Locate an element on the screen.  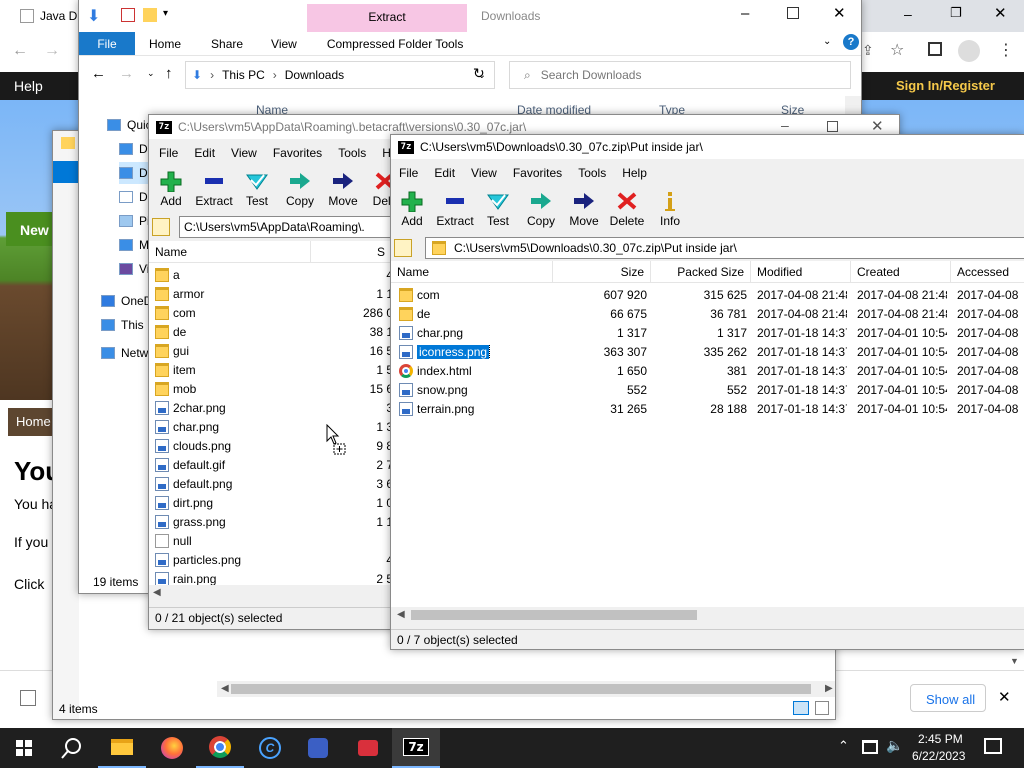
address-this-pc: This PC is located at coordinates (243, 75).